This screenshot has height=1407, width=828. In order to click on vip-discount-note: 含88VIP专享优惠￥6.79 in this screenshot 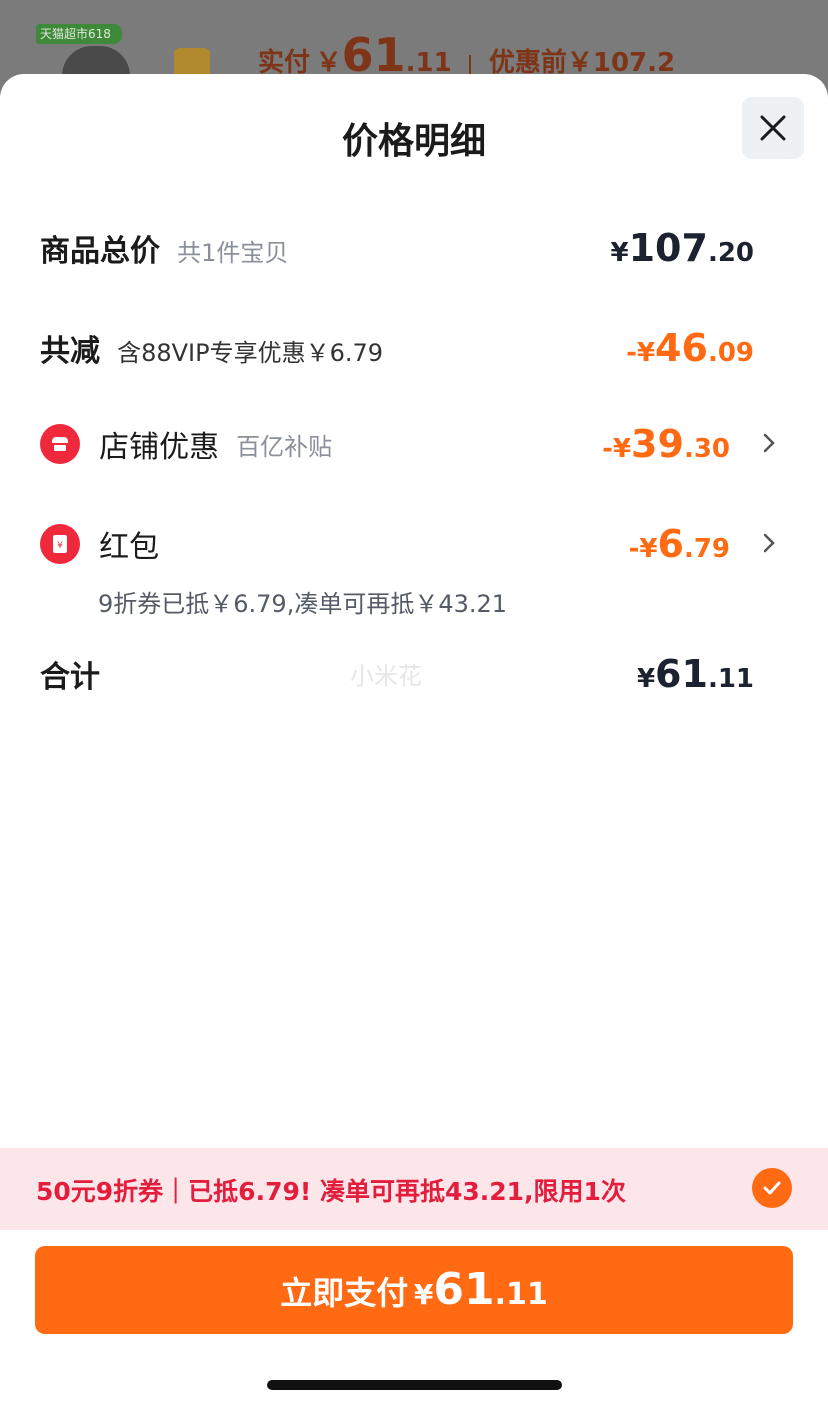, I will do `click(250, 353)`.